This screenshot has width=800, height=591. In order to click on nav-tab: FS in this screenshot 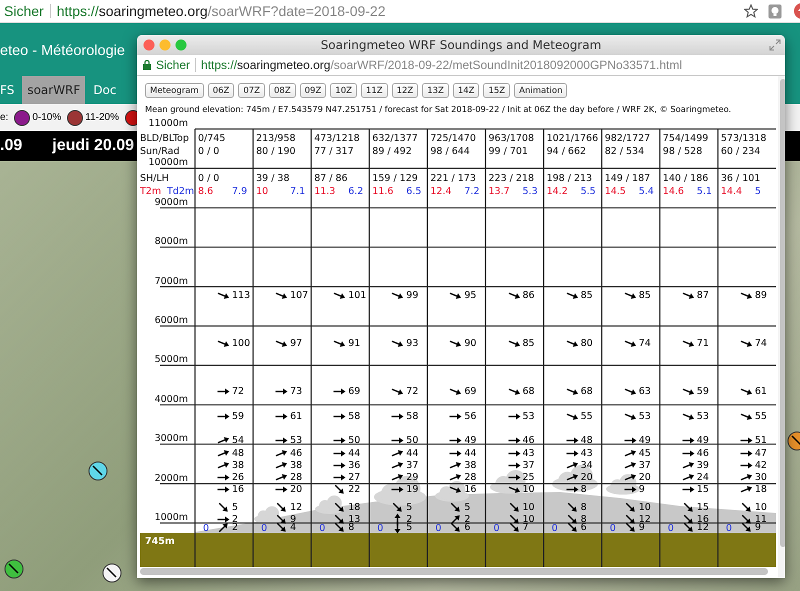, I will do `click(10, 90)`.